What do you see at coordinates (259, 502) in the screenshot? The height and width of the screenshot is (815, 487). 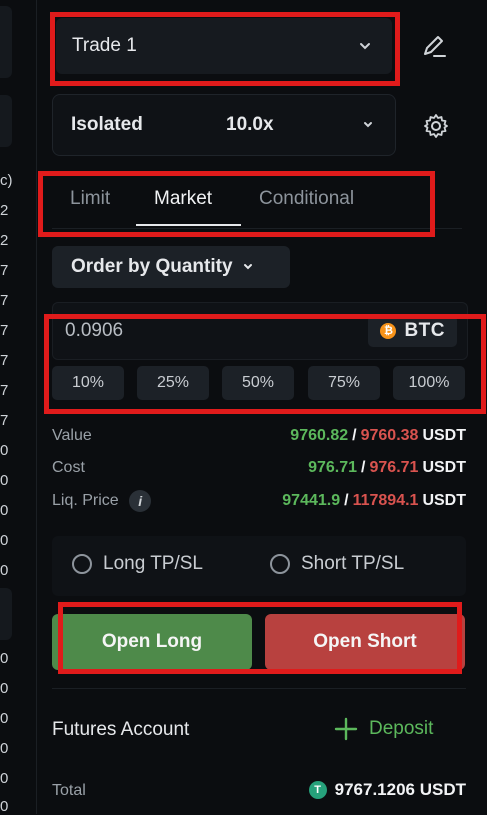 I see `liq-price-row: Liq. Price i 97441.9 / 117894.1 USDT` at bounding box center [259, 502].